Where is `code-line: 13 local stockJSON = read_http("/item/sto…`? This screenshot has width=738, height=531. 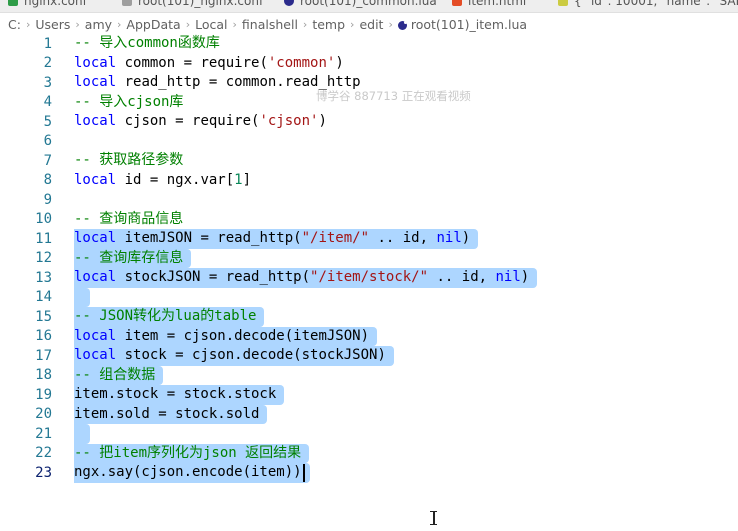
code-line: 13 local stockJSON = read_http("/item/sto… is located at coordinates (369, 278).